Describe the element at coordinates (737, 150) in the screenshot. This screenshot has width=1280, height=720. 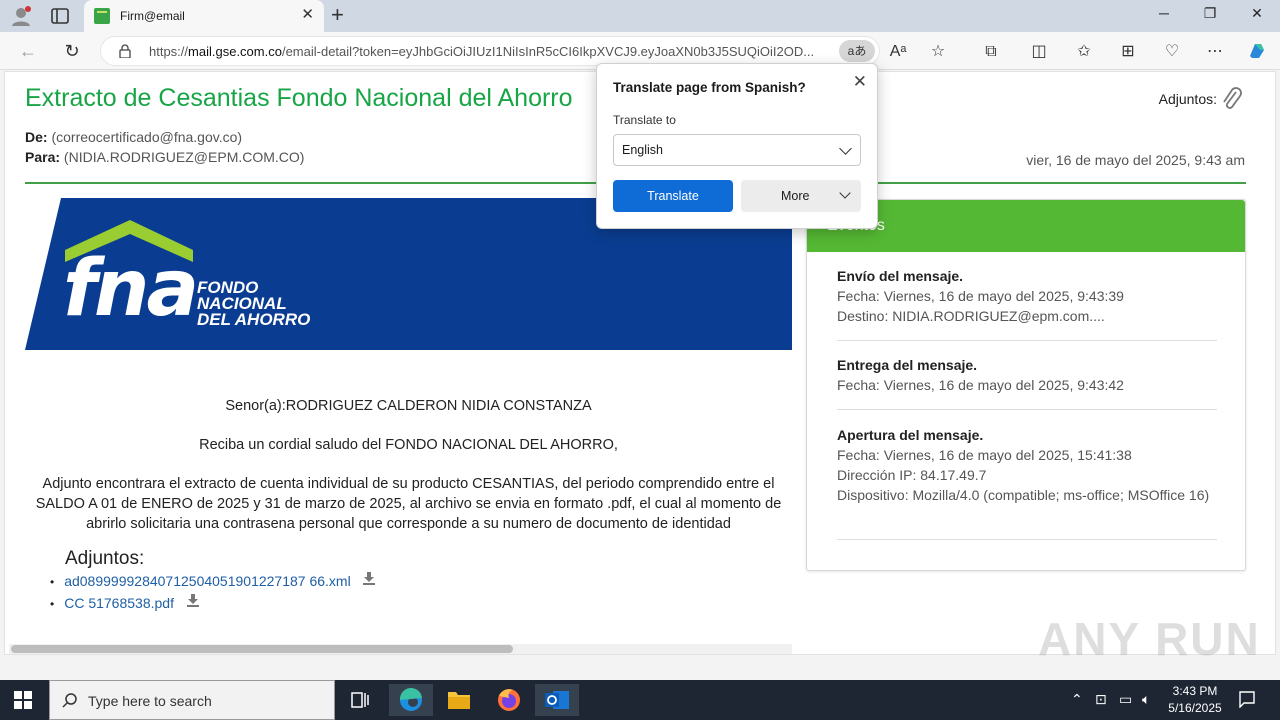
I see `language-select: English` at that location.